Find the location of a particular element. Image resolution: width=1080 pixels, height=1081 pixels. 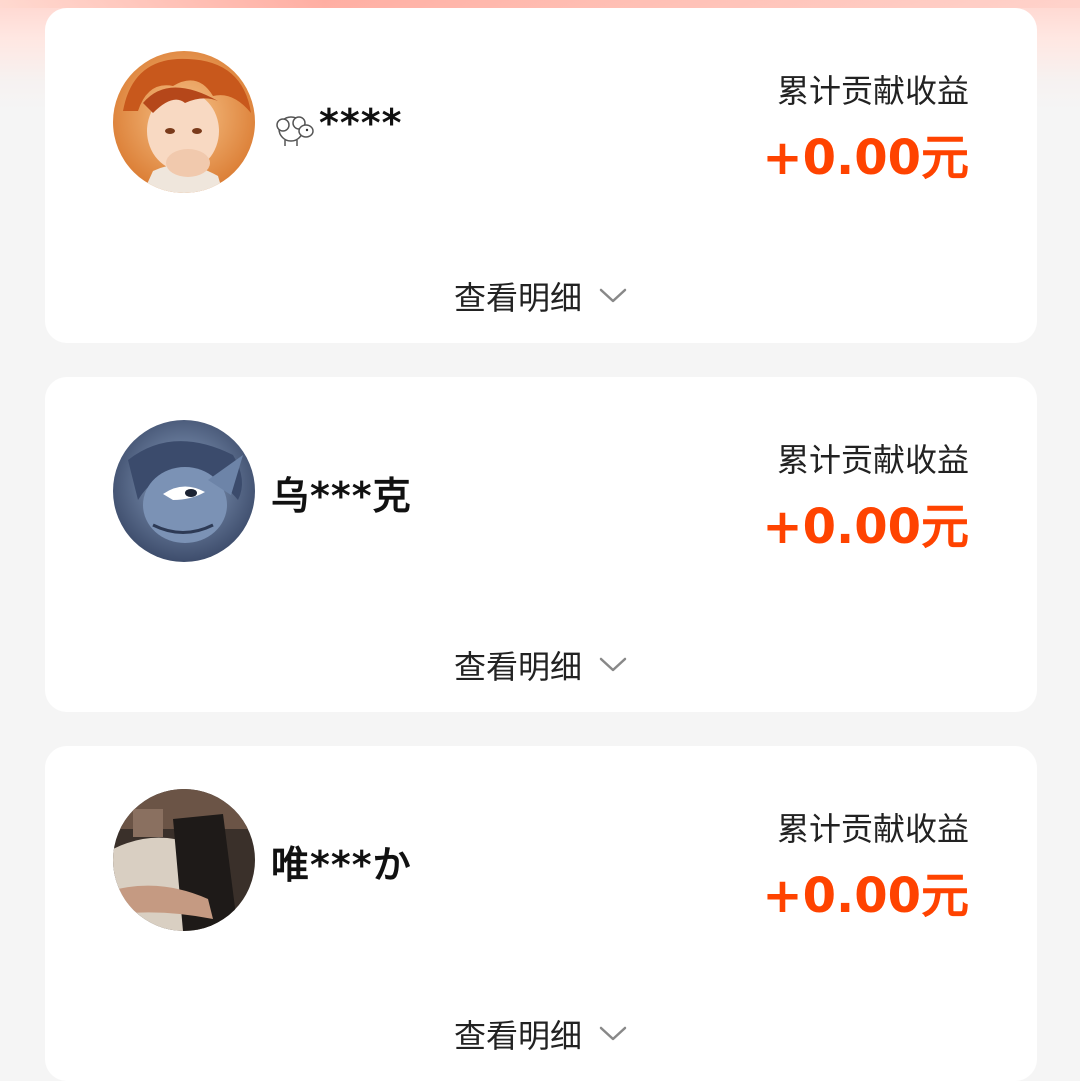

username: 唯***か is located at coordinates (341, 864).